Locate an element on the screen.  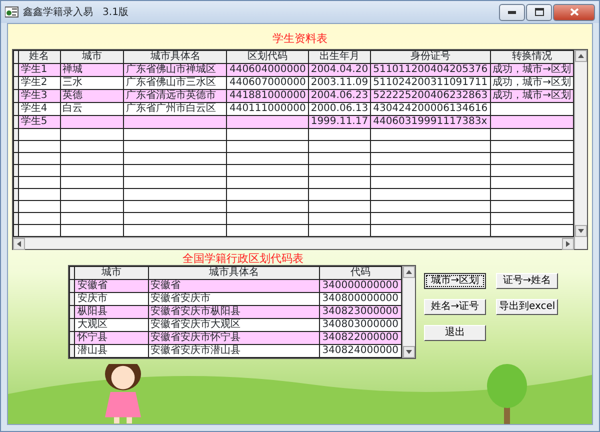
table-cell: 广东省佛山市禅城区 is located at coordinates (175, 70).